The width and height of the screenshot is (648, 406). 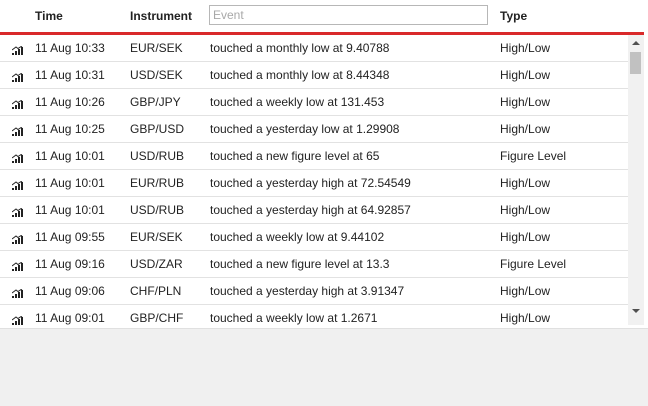 I want to click on column-header-type: Type, so click(x=513, y=16).